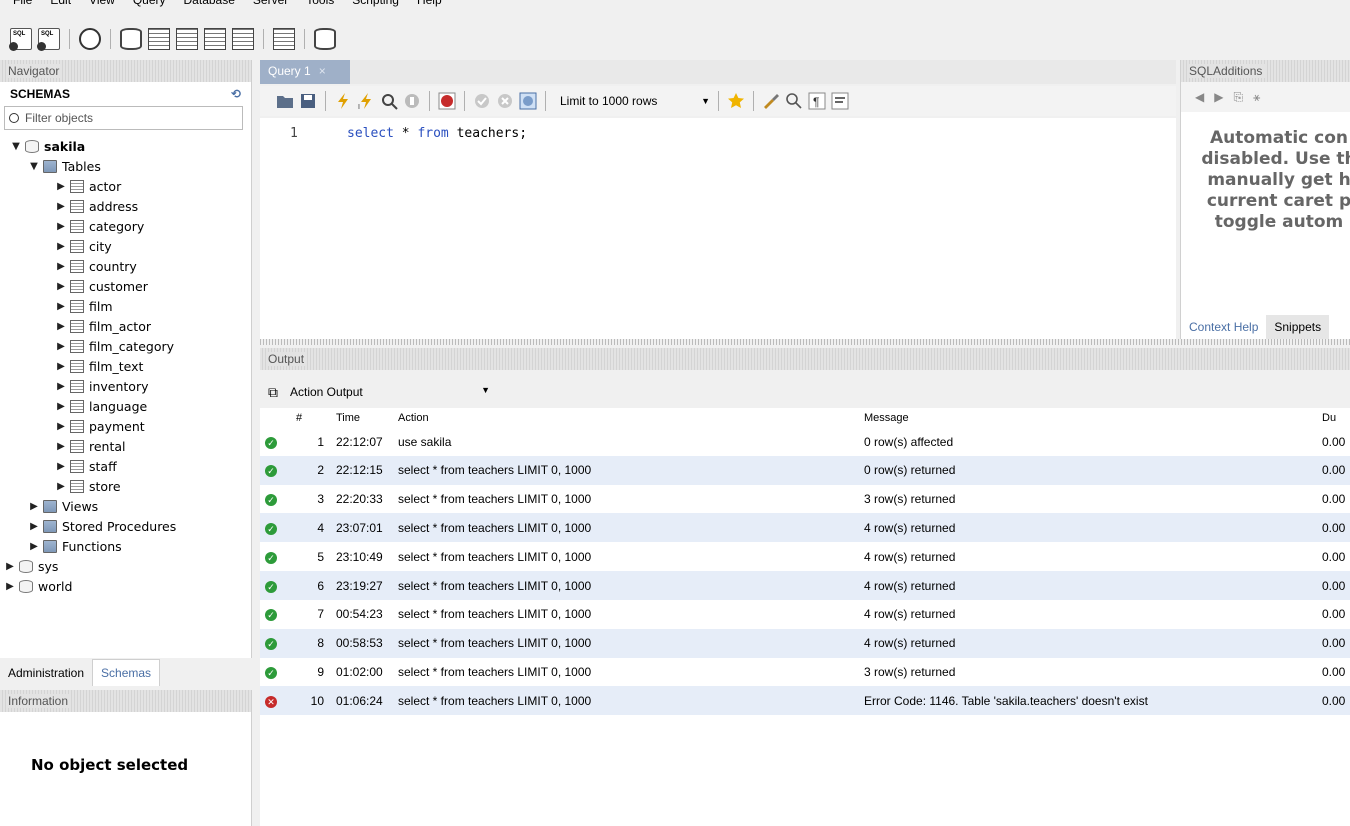 The width and height of the screenshot is (1350, 826). What do you see at coordinates (390, 392) in the screenshot?
I see `output-type-select: Action Output ▼` at bounding box center [390, 392].